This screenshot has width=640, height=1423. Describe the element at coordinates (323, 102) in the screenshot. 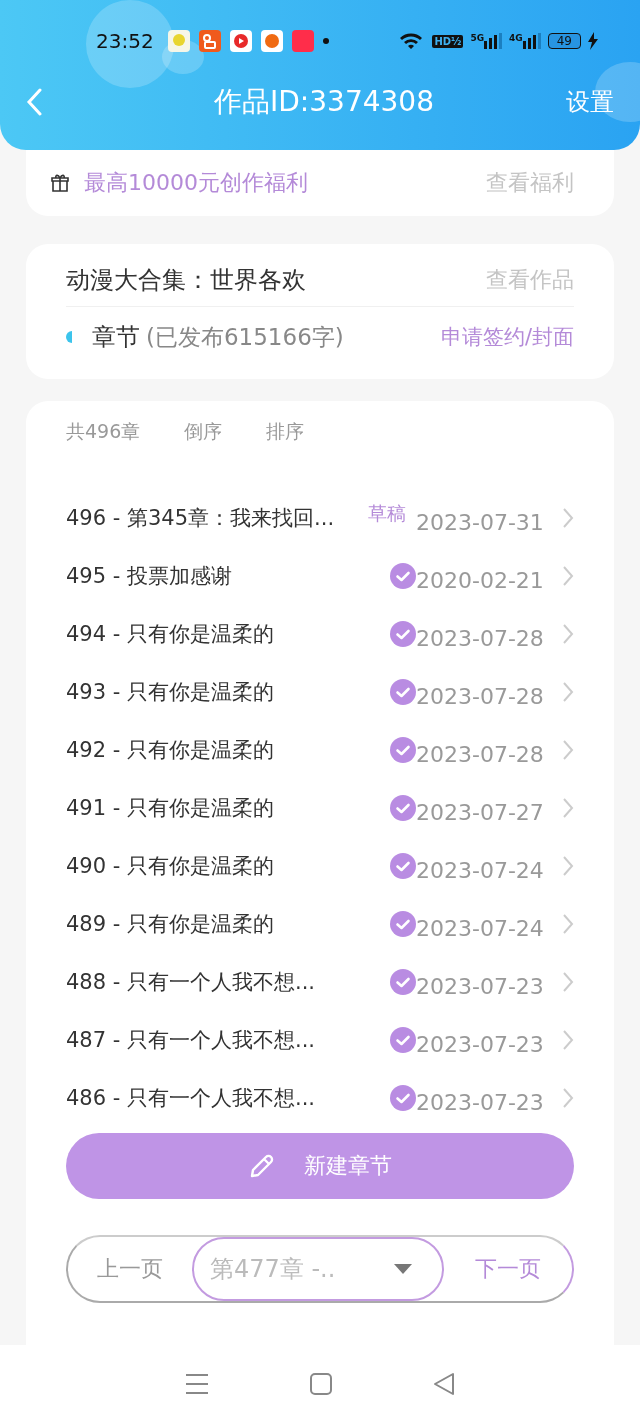

I see `page-title: 作品ID:3374308` at that location.